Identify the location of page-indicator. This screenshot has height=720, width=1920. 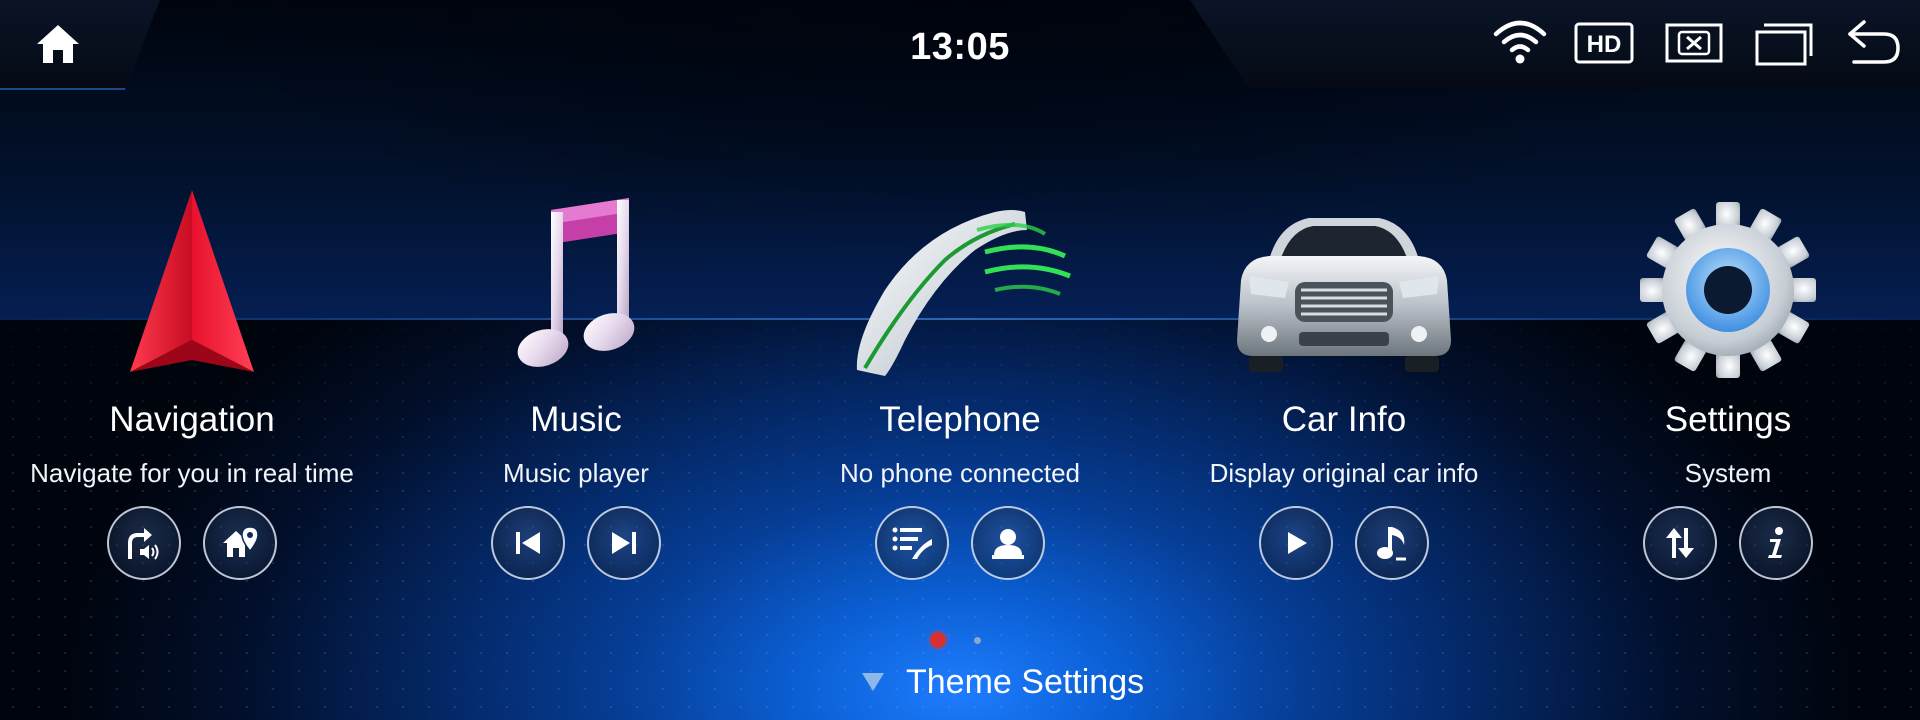
(960, 642).